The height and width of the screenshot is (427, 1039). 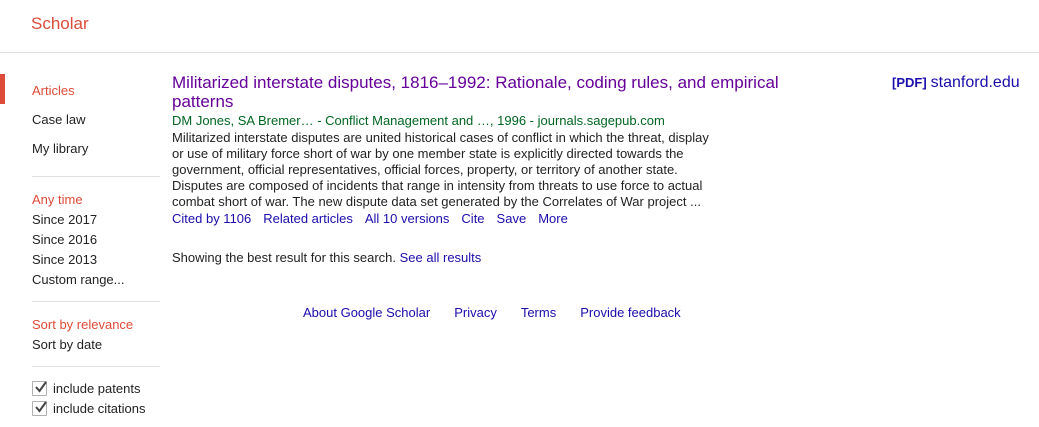 I want to click on filter-any-time: Any time, so click(x=57, y=199).